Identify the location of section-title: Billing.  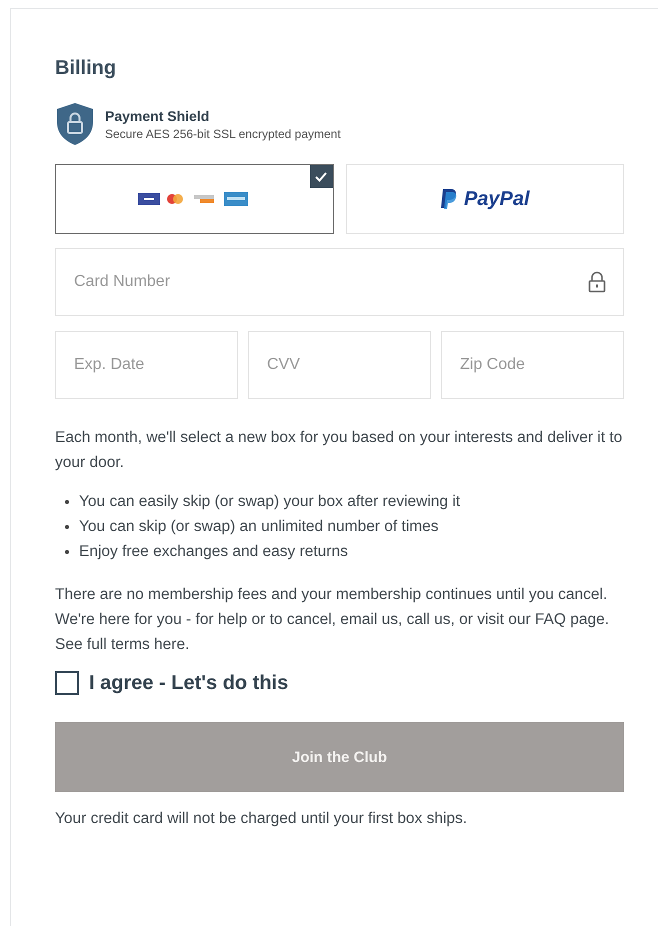
(86, 68).